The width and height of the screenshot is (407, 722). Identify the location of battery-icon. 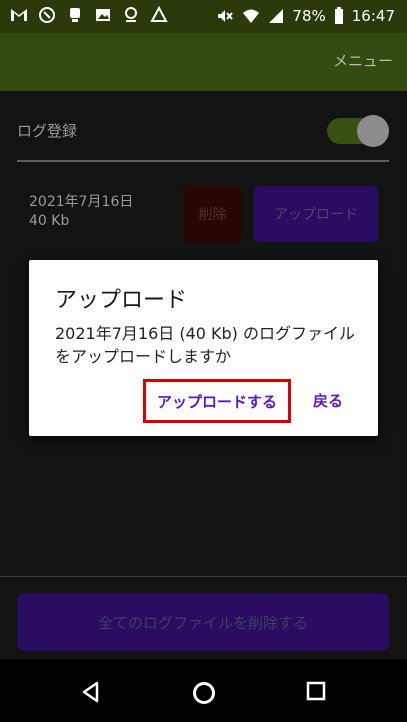
(339, 16).